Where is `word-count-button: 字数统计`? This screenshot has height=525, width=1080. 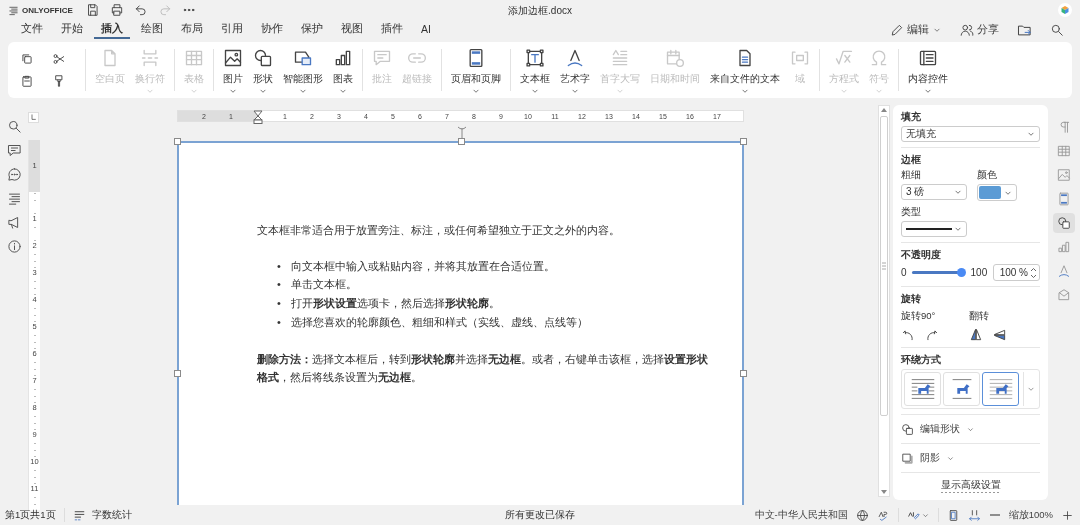 word-count-button: 字数统计 is located at coordinates (102, 515).